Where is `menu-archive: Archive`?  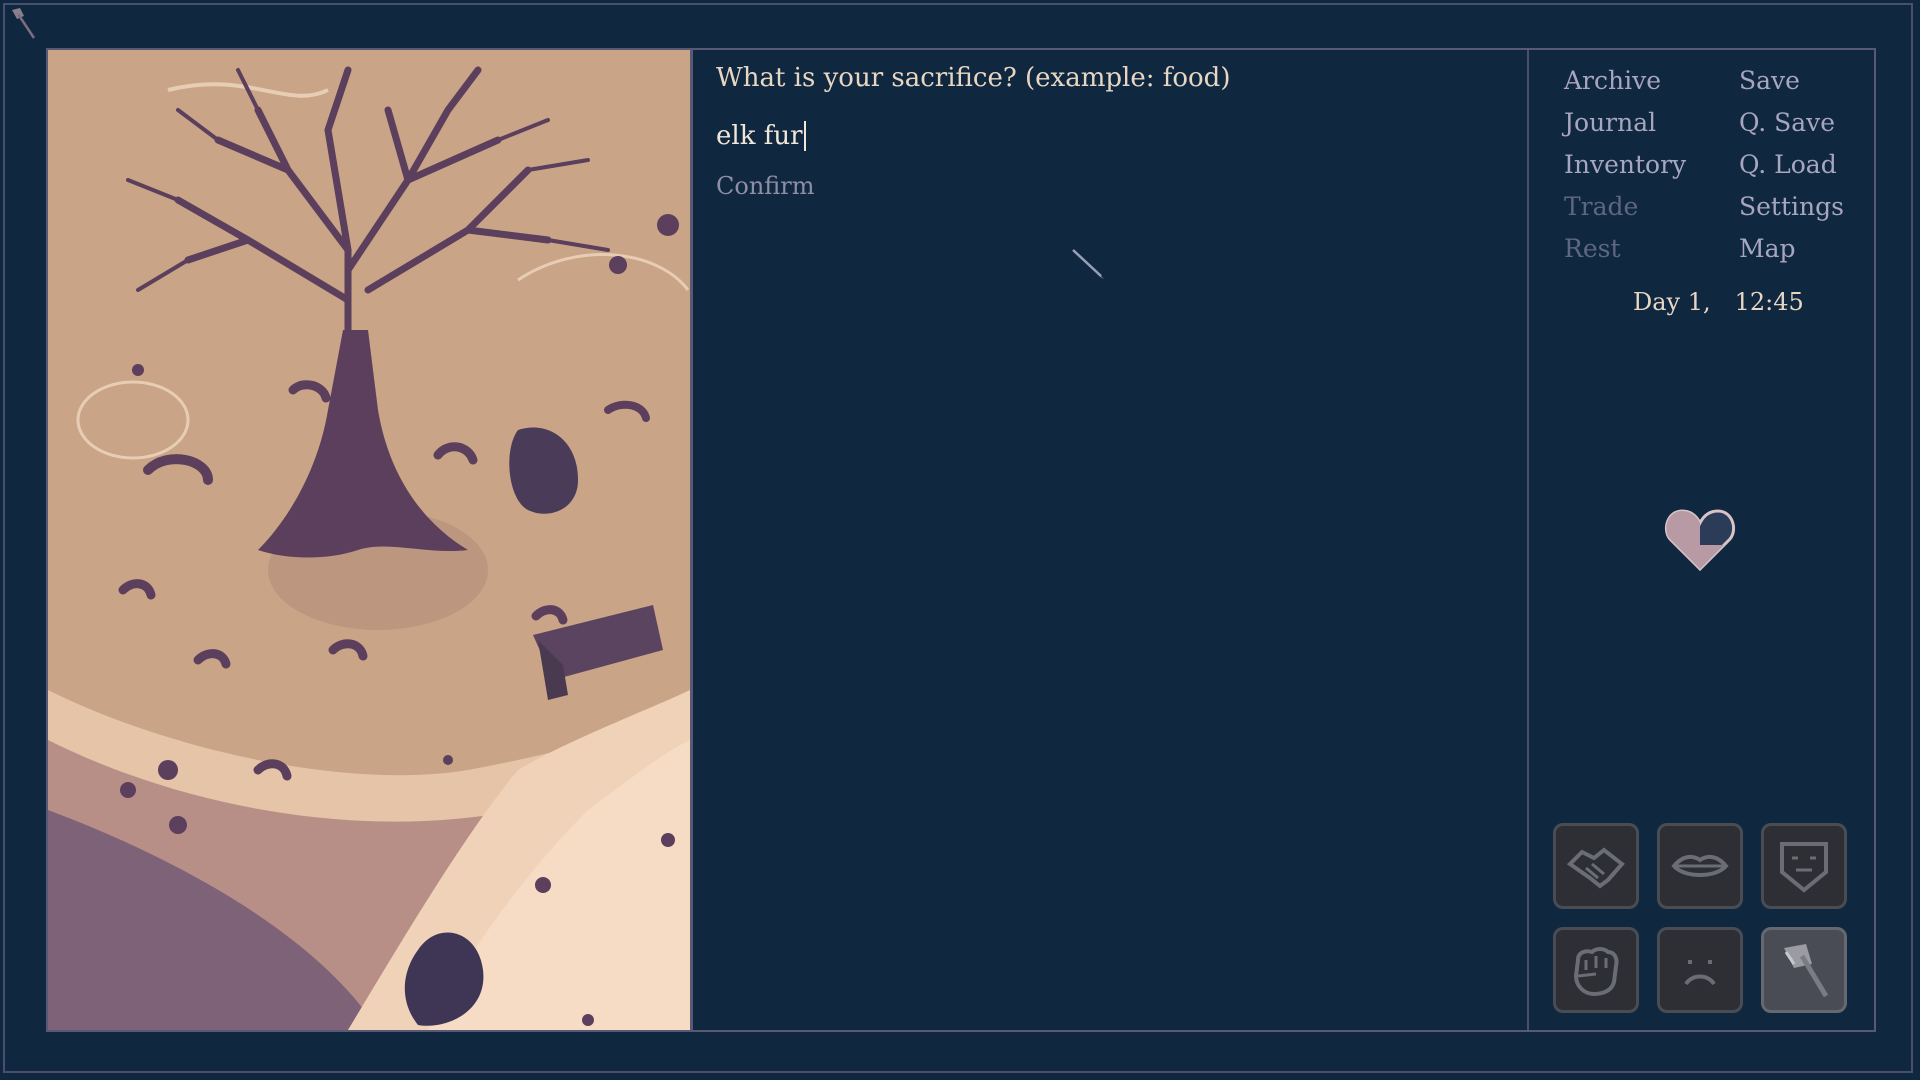 menu-archive: Archive is located at coordinates (1625, 81).